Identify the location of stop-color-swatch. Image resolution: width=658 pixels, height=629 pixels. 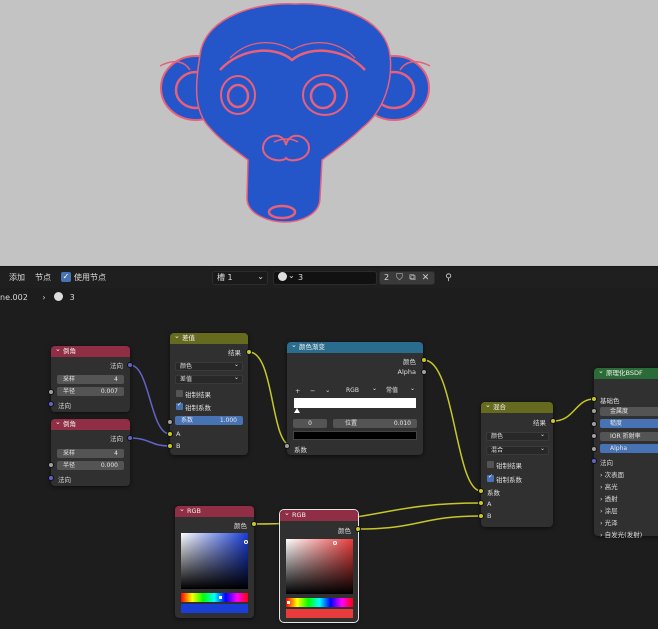
(355, 435).